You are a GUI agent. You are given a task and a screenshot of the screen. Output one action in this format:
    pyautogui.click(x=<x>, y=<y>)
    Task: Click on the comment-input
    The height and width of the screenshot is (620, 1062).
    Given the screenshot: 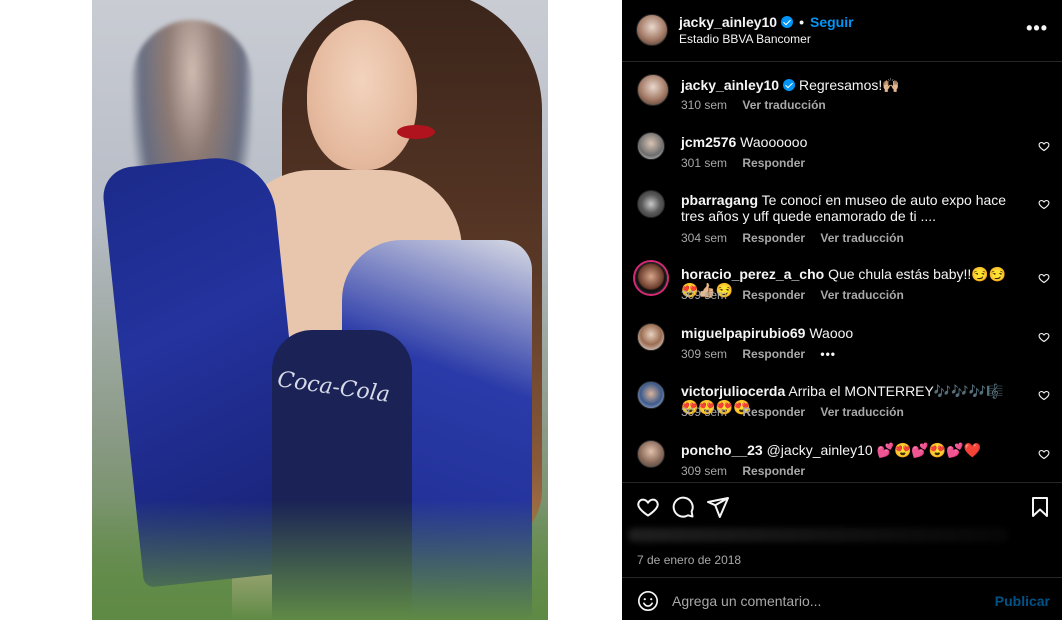 What is the action you would take?
    pyautogui.click(x=832, y=601)
    